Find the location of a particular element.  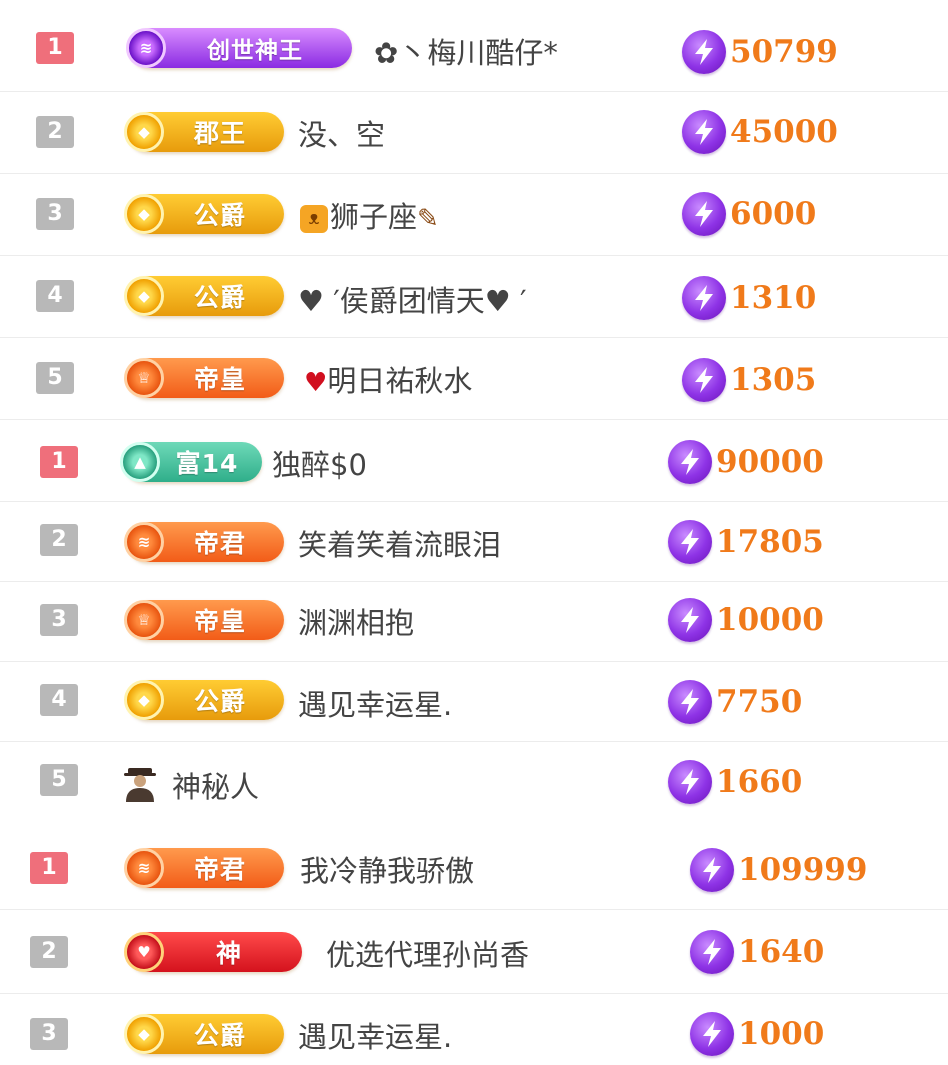

list-item: 3 ◆ 公爵 ᴥ 狮子座✎ 6000 is located at coordinates (474, 215).